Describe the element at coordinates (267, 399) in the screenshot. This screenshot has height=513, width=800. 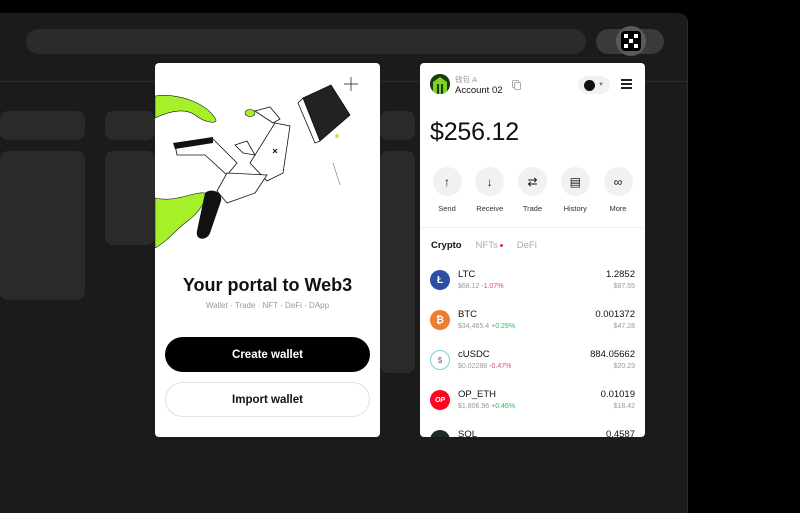
I see `import-wallet-button: Import wallet` at that location.